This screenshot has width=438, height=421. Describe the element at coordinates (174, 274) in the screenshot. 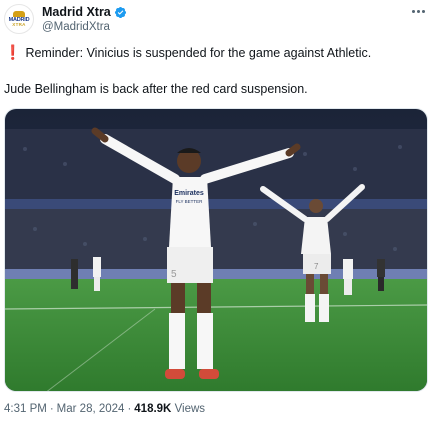

I see `shorts-number: 5` at that location.